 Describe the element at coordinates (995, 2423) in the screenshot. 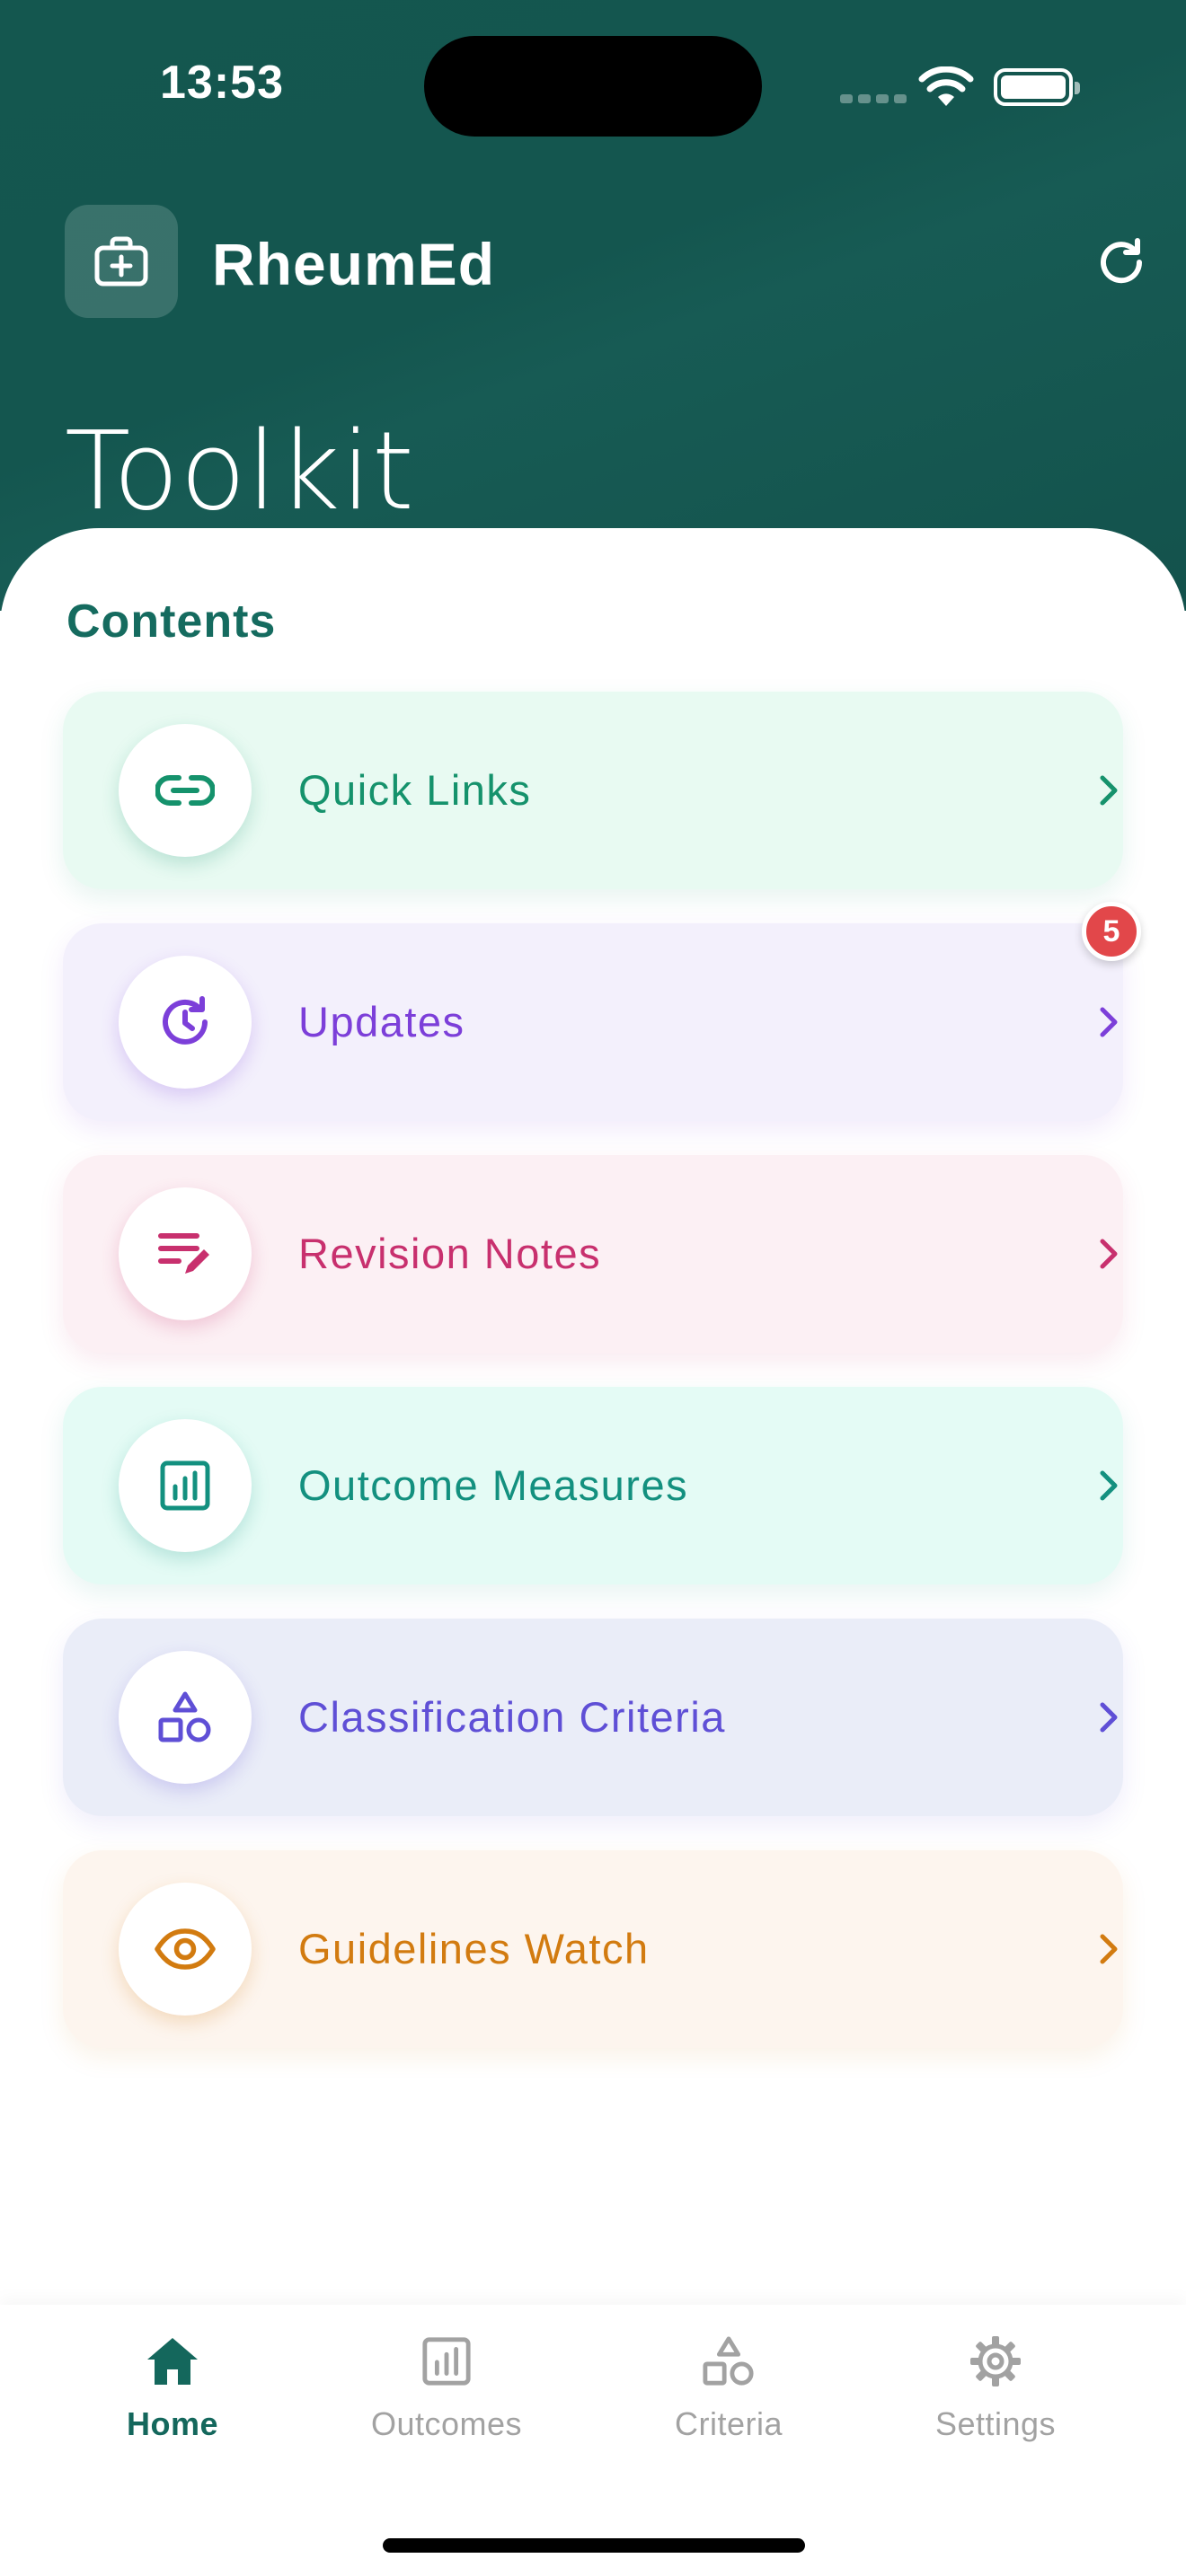

I see `tab-settings-label: Settings` at that location.